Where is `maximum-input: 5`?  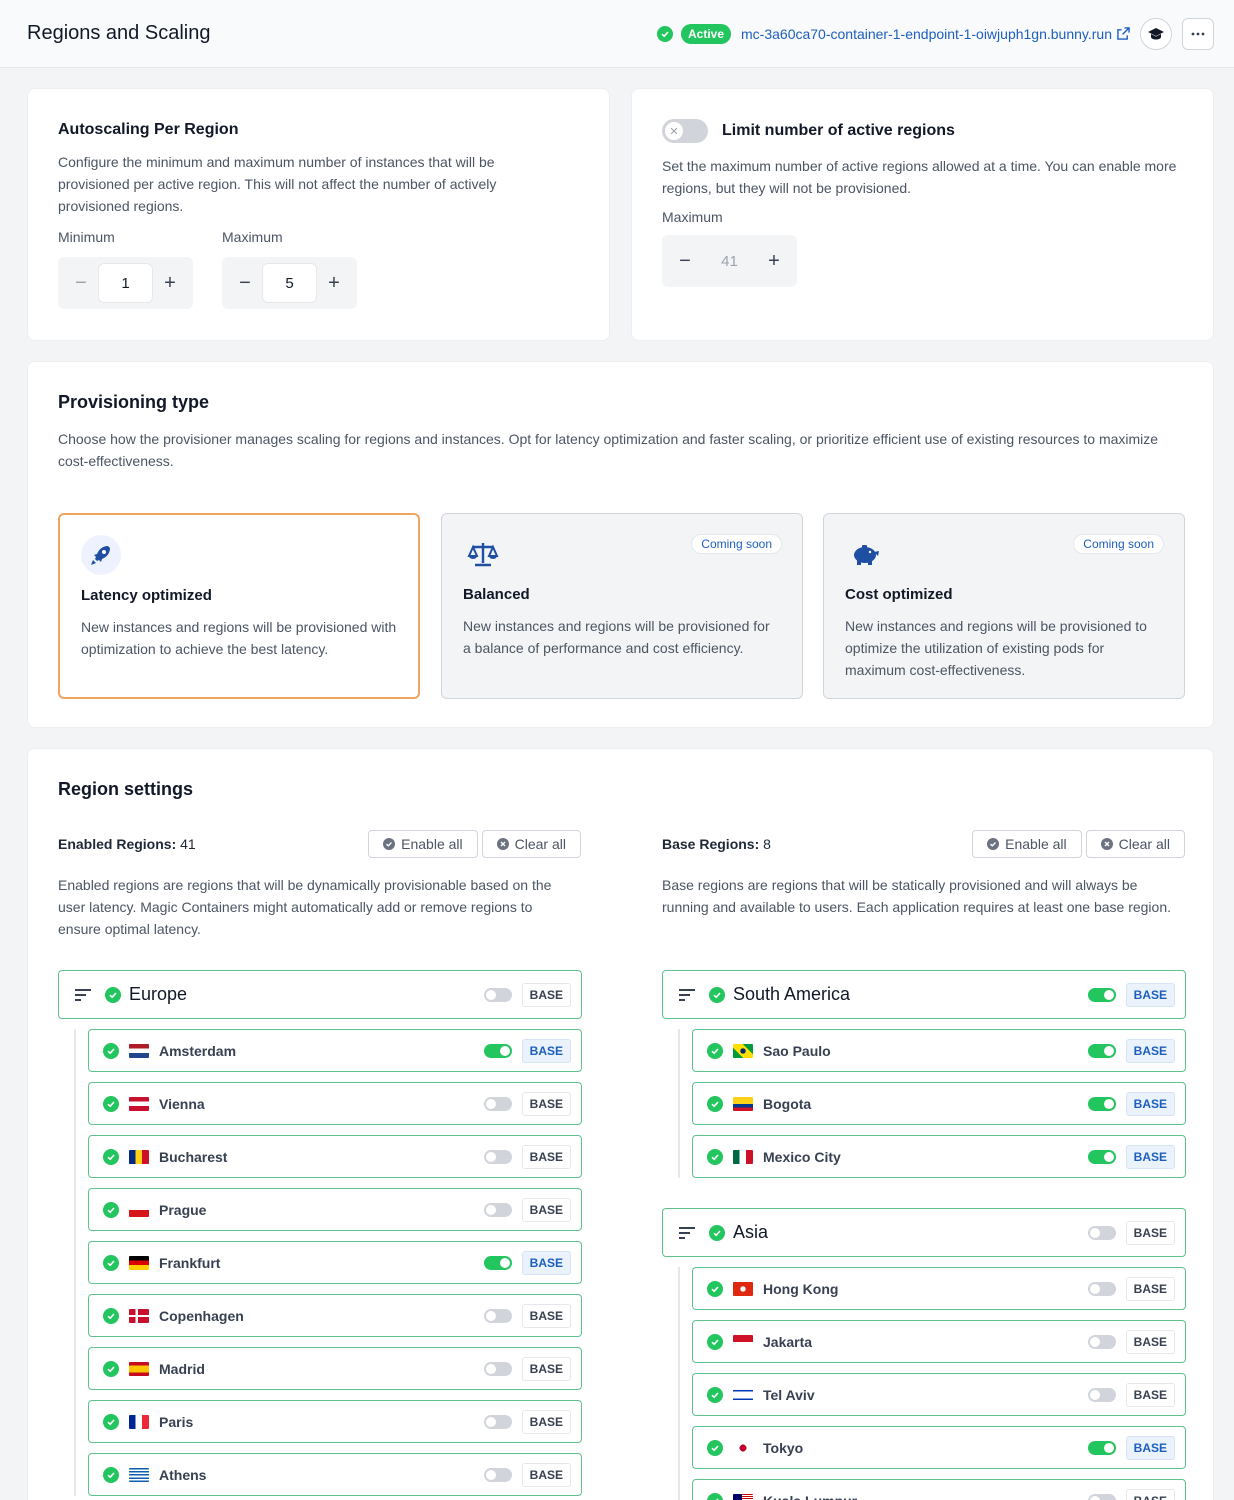 maximum-input: 5 is located at coordinates (289, 283).